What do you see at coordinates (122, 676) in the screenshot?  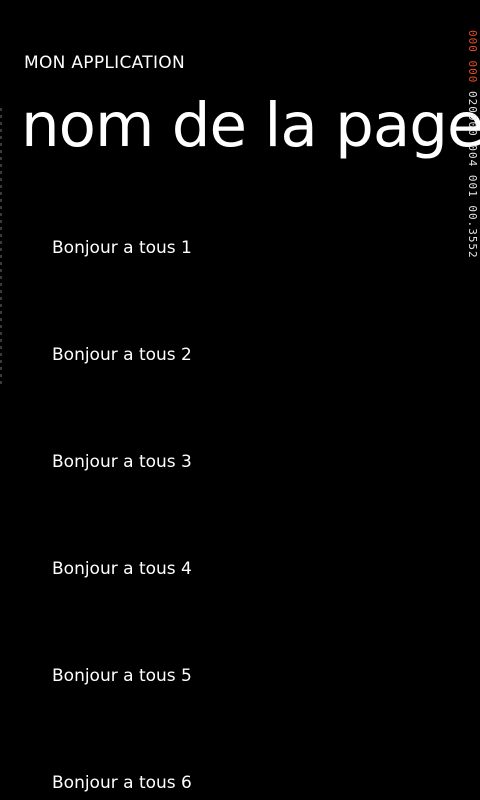 I see `list-item: Bonjour a tous 5` at bounding box center [122, 676].